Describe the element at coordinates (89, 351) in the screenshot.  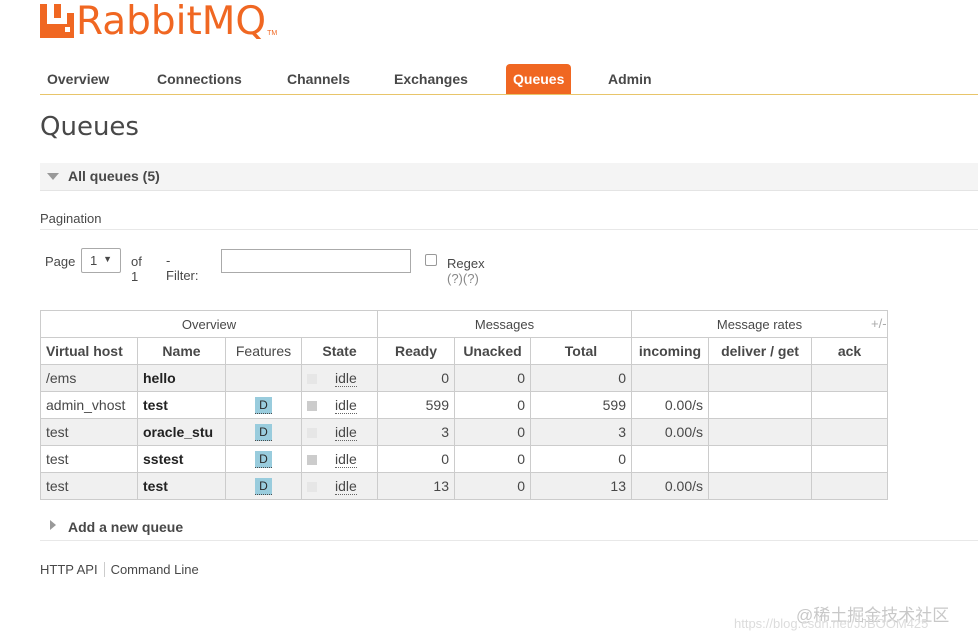
I see `col-virtual-host: Virtual host` at that location.